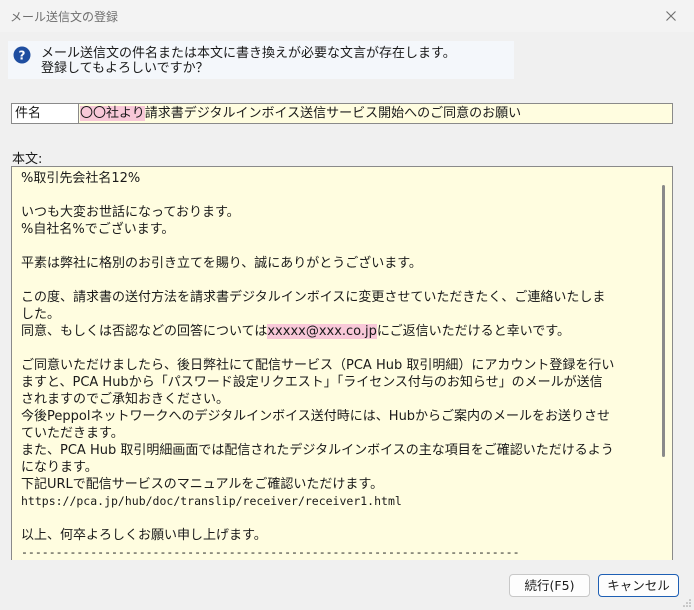 The width and height of the screenshot is (694, 610). What do you see at coordinates (202, 484) in the screenshot?
I see `body-line: 下記URLで配信サービスのマニュアルをご確認いただけます。` at bounding box center [202, 484].